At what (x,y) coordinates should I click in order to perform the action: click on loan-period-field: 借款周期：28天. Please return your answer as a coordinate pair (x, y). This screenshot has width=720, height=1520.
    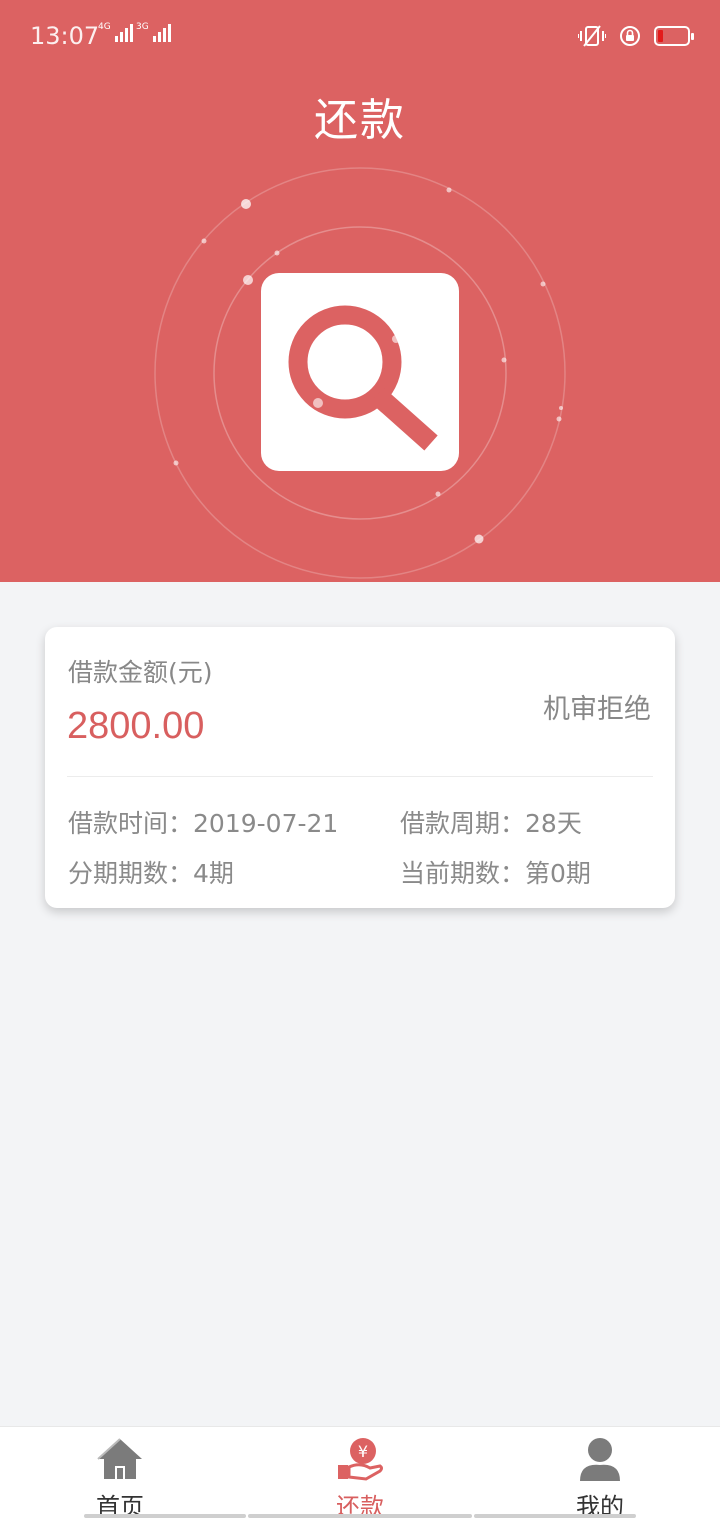
    Looking at the image, I should click on (491, 822).